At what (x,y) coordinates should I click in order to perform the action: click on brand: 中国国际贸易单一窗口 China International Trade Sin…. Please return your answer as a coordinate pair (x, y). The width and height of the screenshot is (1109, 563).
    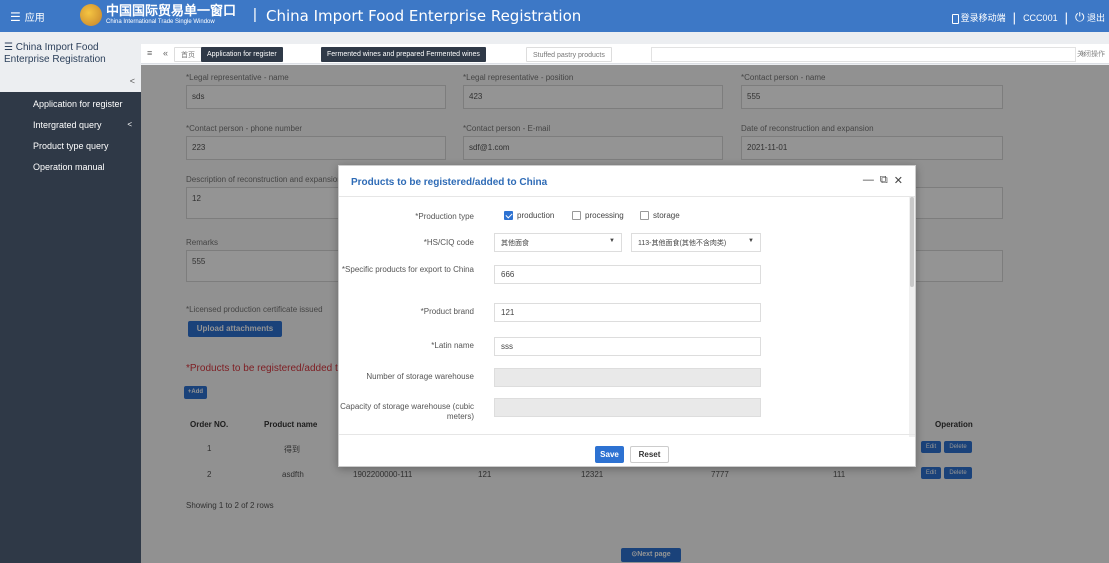
    Looking at the image, I should click on (171, 15).